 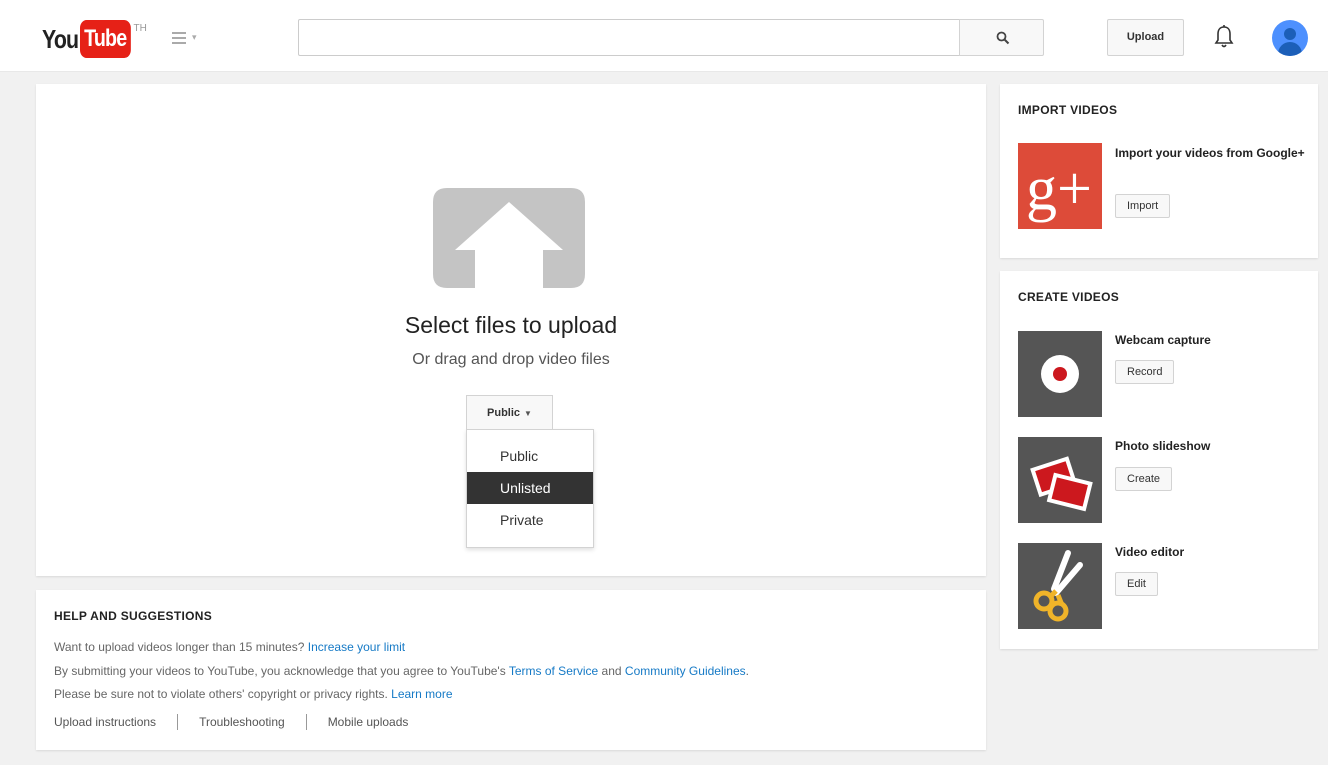 What do you see at coordinates (685, 671) in the screenshot?
I see `community-guidelines-link: Community Guidelines` at bounding box center [685, 671].